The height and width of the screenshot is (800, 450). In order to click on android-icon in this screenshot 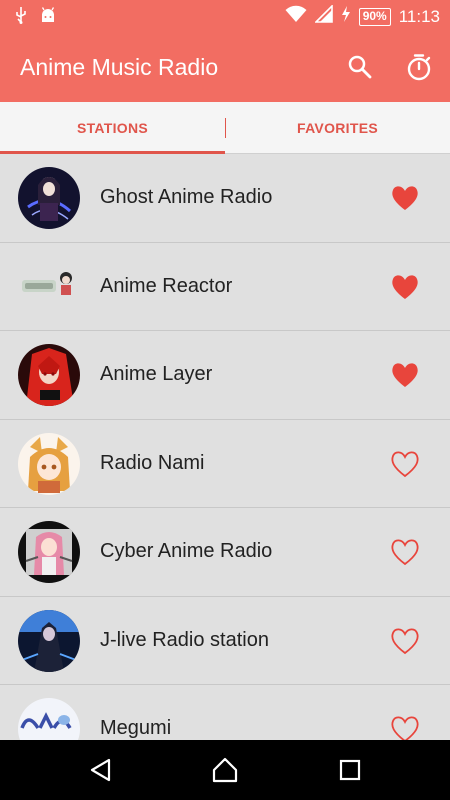, I will do `click(48, 17)`.